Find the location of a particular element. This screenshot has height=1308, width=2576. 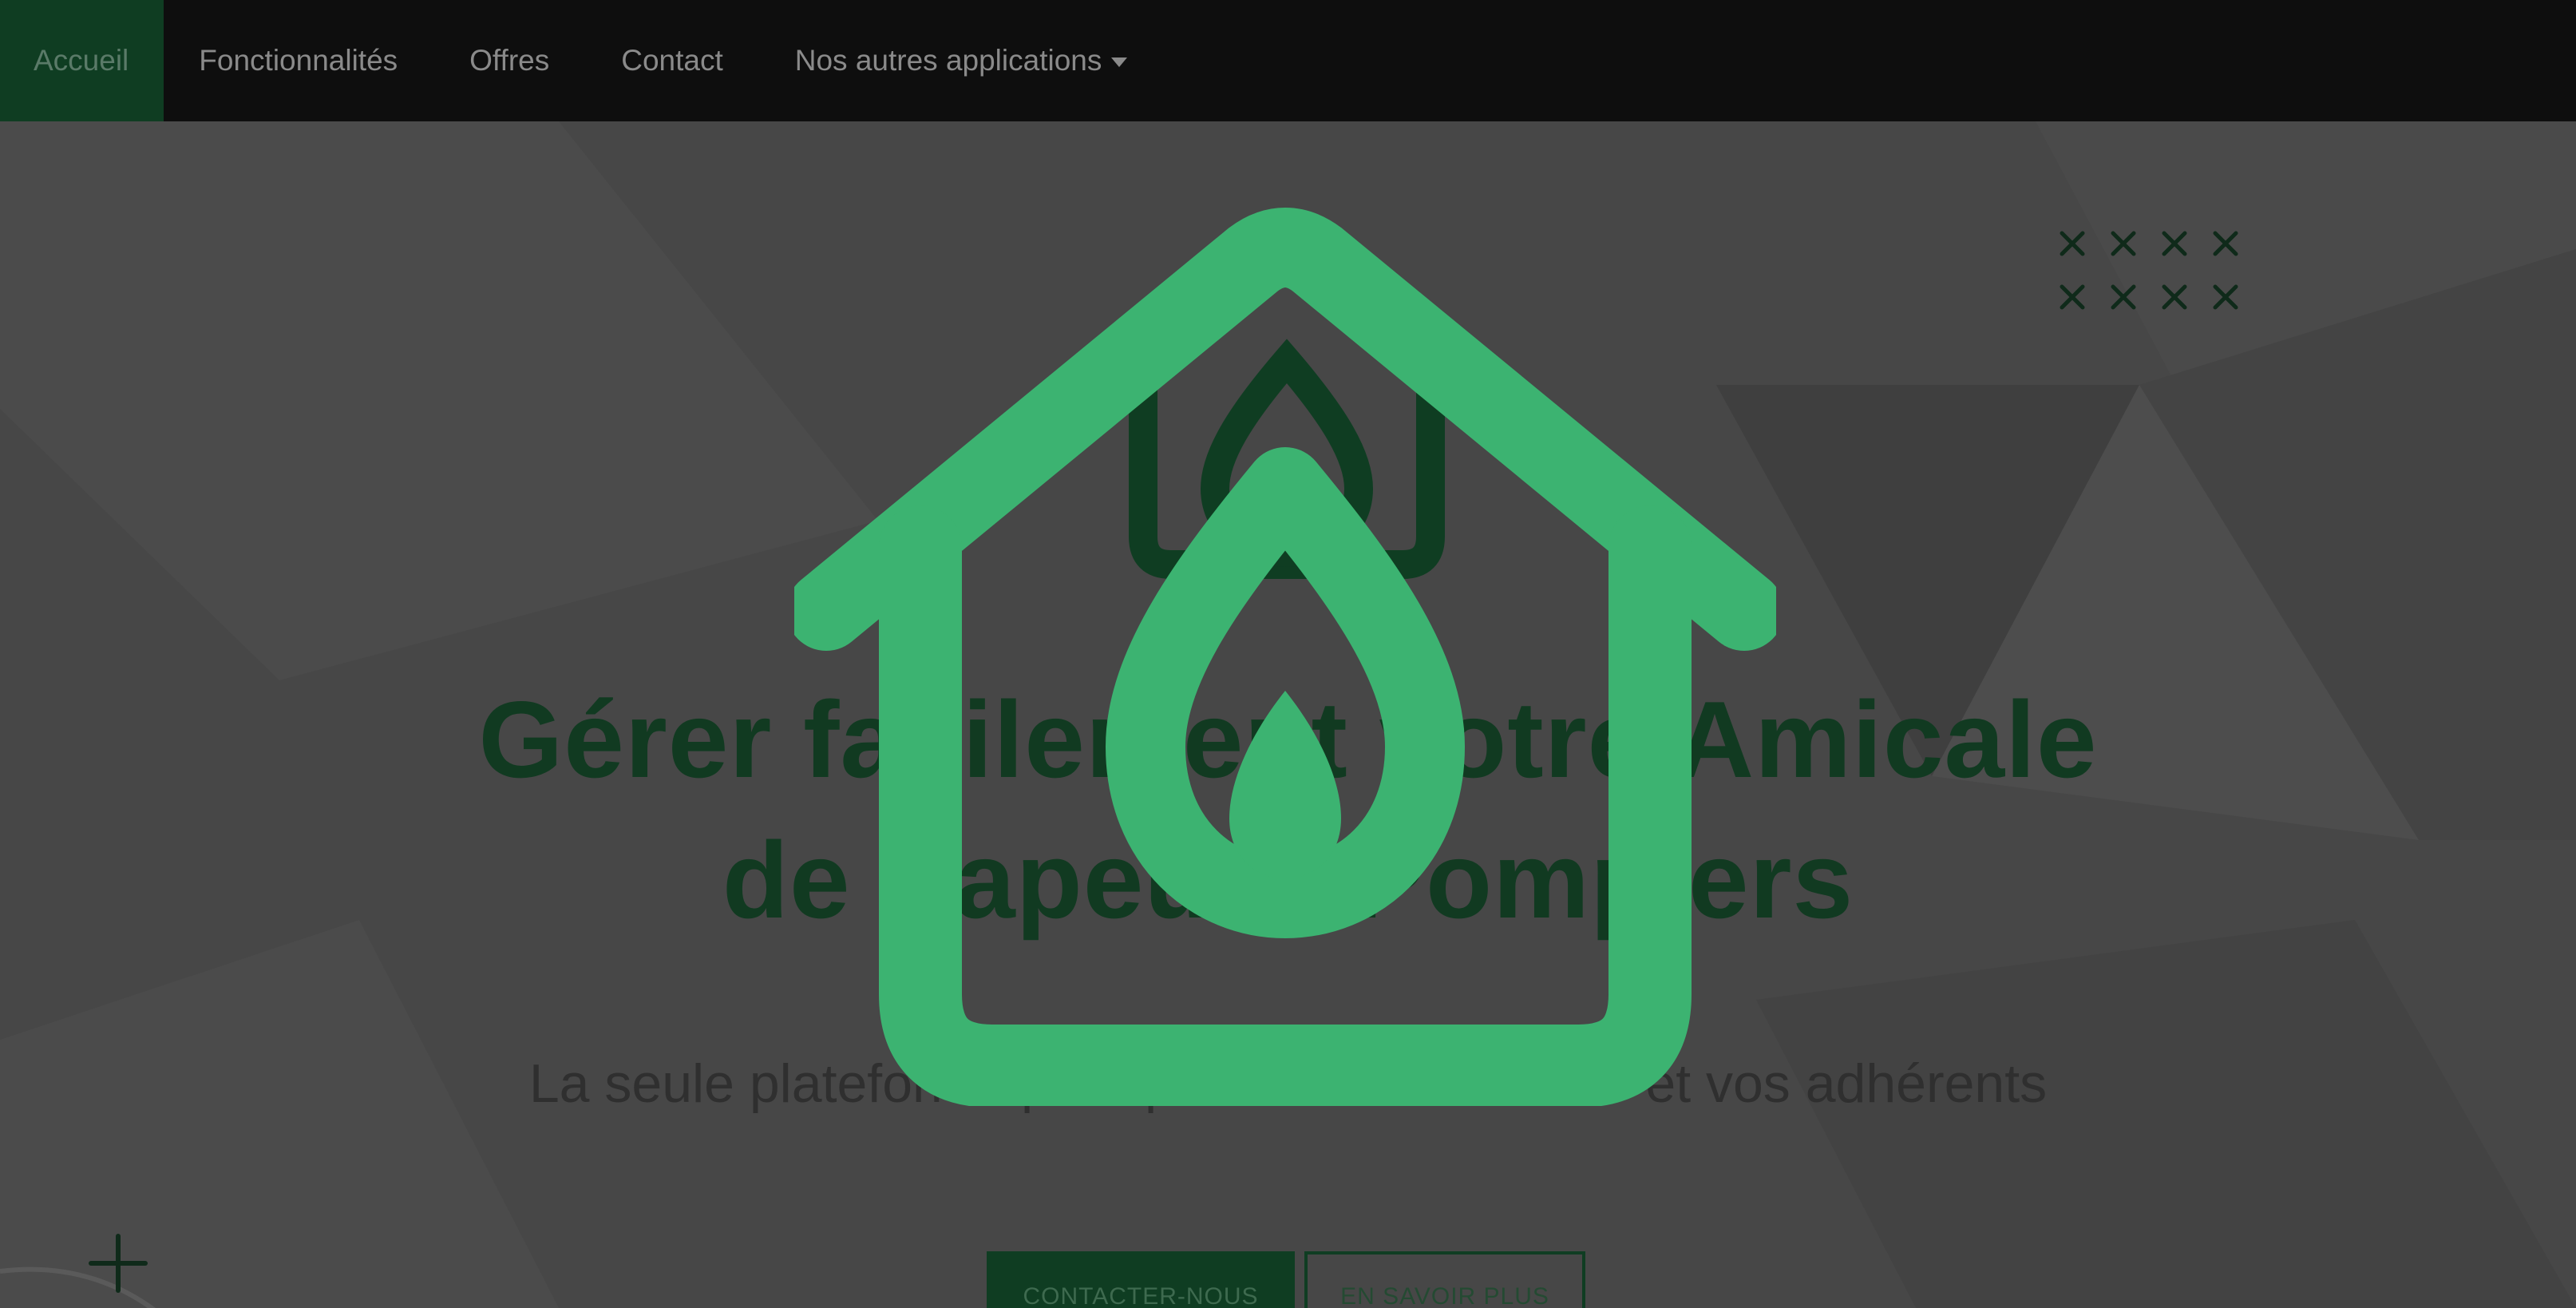

contact-button-label: CONTACTER-NOUS is located at coordinates (1141, 1295).